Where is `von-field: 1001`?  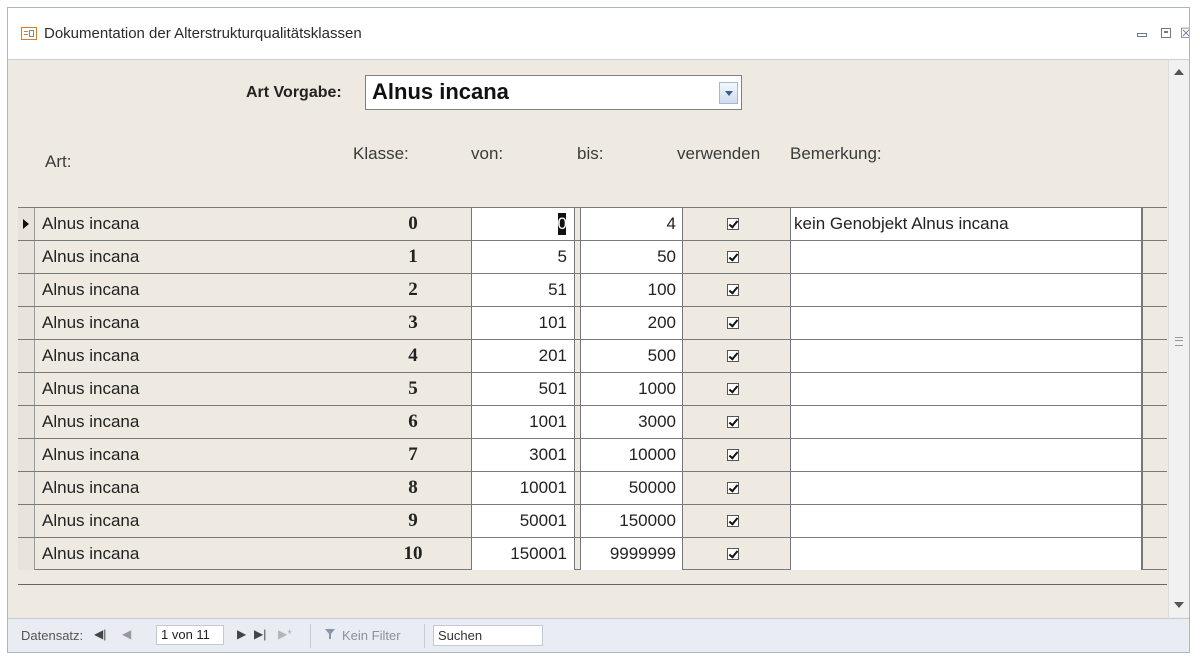
von-field: 1001 is located at coordinates (523, 422).